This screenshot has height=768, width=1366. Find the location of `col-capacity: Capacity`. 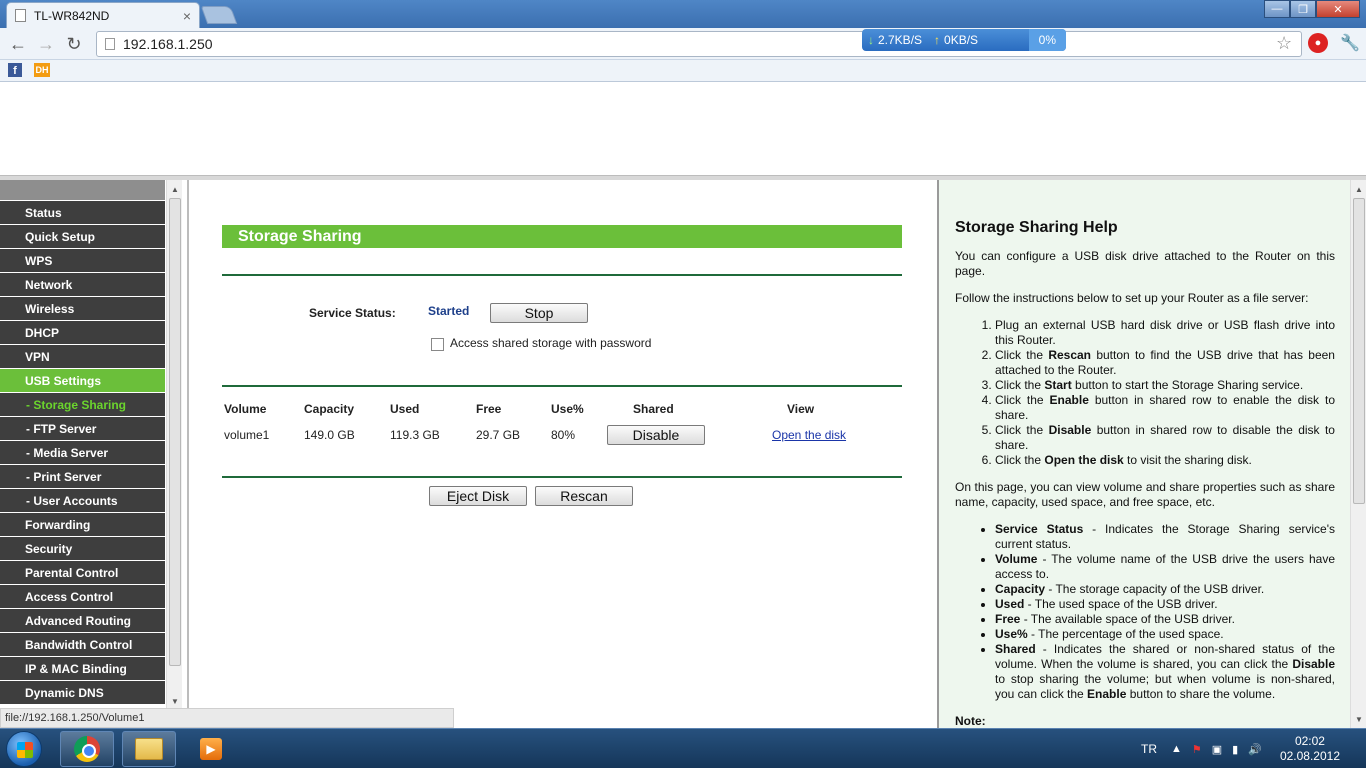

col-capacity: Capacity is located at coordinates (329, 409).